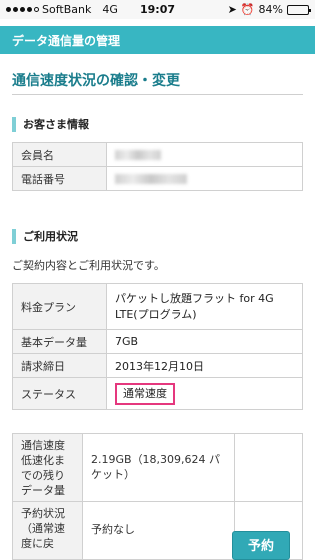 The width and height of the screenshot is (320, 560). I want to click on reserve-button: 予約, so click(261, 545).